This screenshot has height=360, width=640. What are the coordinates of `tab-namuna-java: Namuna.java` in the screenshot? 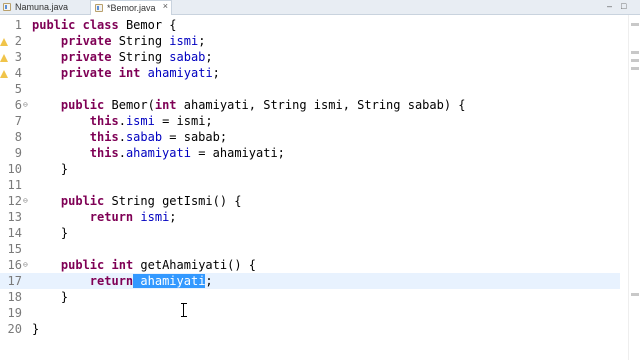 It's located at (44, 7).